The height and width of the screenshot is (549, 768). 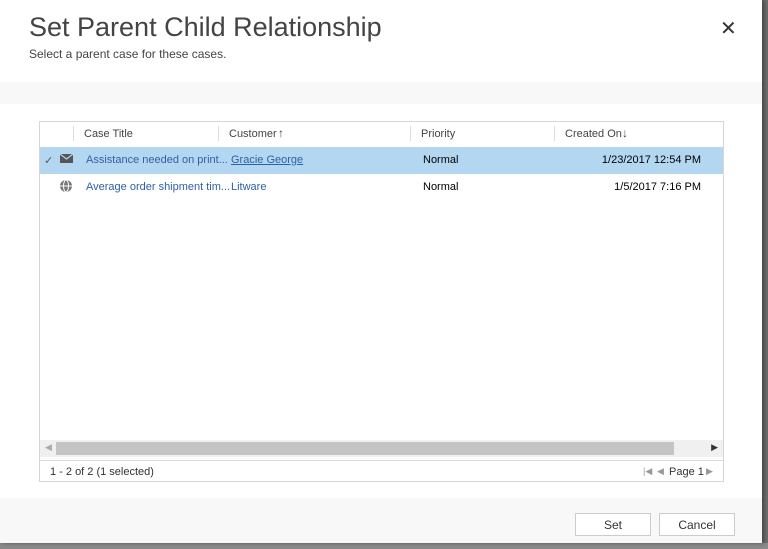 What do you see at coordinates (381, 520) in the screenshot?
I see `button-bar: Set Cancel` at bounding box center [381, 520].